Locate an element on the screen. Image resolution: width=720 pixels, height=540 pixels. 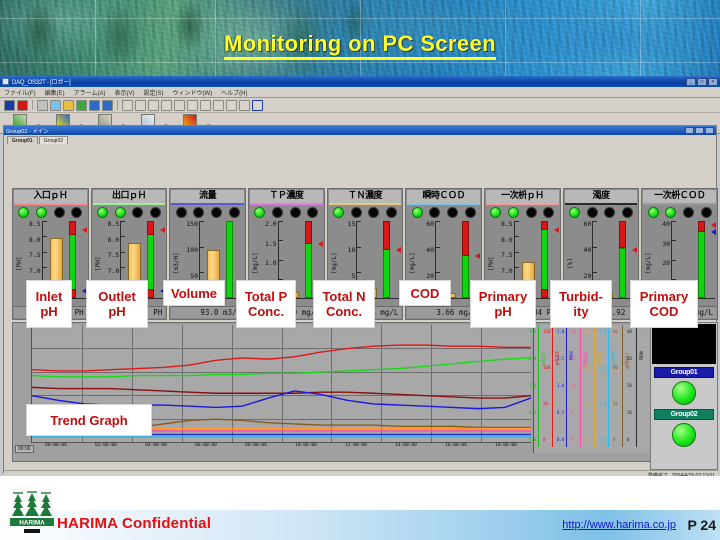
callout-label-line: Total P is located at coordinates (266, 296).